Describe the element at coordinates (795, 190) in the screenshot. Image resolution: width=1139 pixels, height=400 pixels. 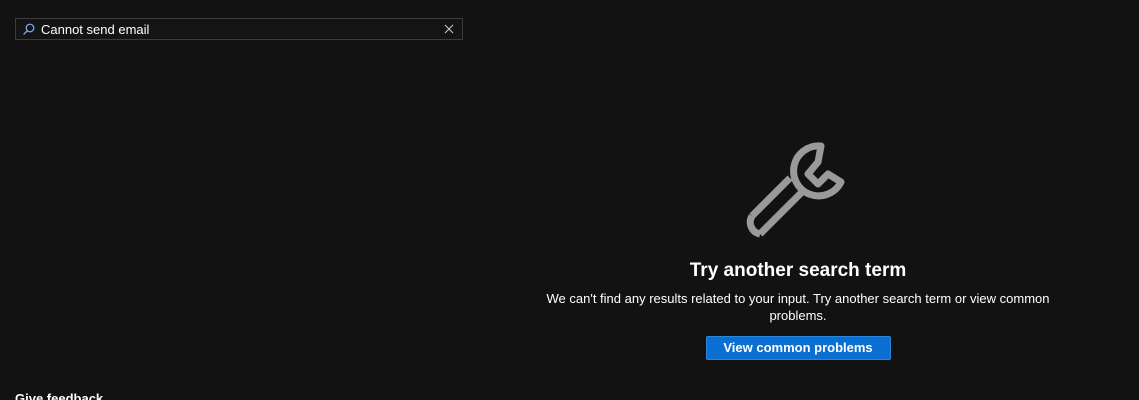
I see `wrench-icon` at that location.